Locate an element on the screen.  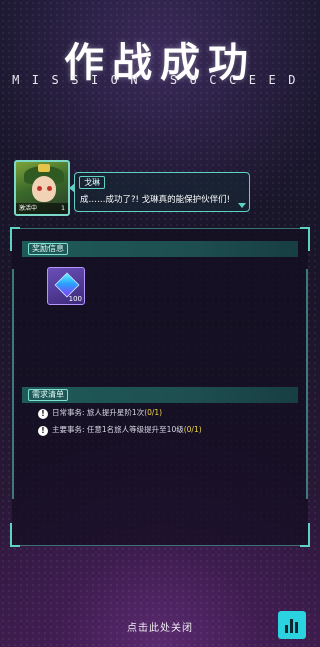
avatar-nameplate: 激活中 1 is located at coordinates (42, 208).